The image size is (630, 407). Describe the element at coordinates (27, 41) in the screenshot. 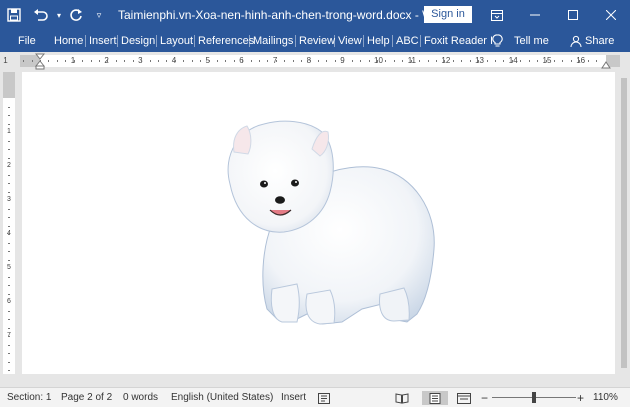

I see `tab-file: File` at that location.